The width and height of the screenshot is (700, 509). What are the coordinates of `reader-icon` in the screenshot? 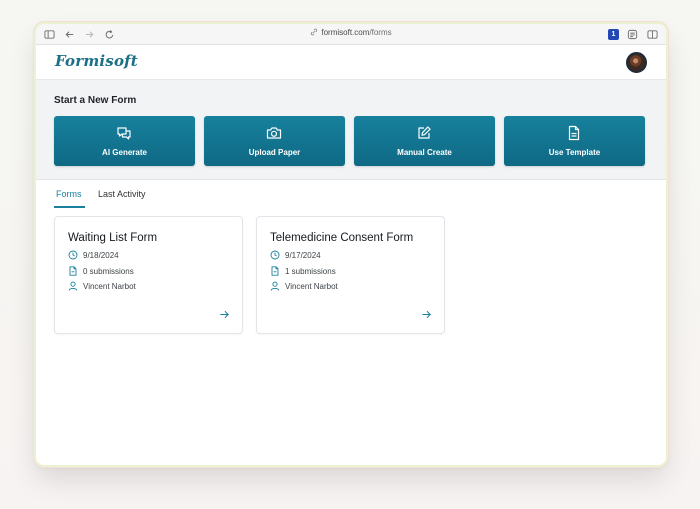 It's located at (632, 34).